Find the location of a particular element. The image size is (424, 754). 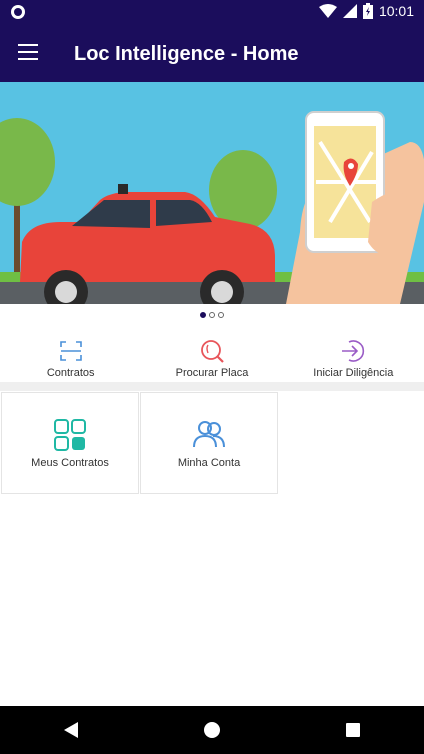

search-plate-icon is located at coordinates (212, 351).